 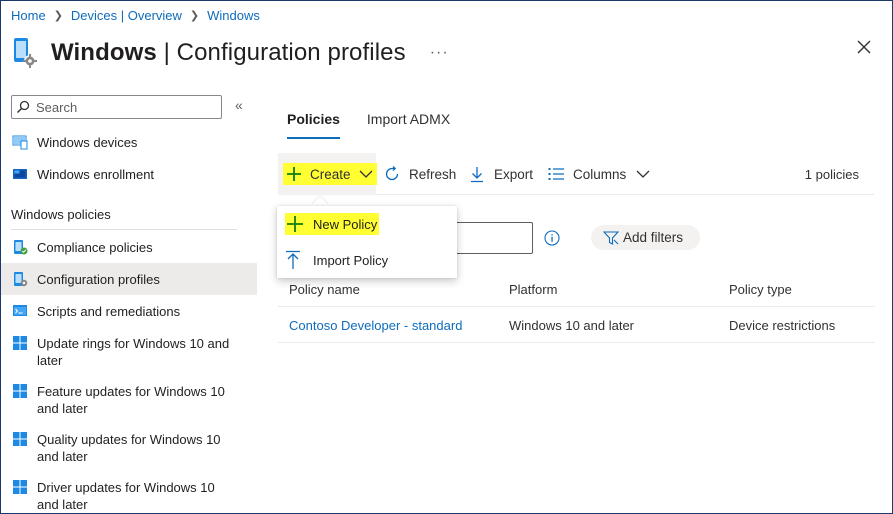 I want to click on sidebar-item-quality-updates: Quality updates for Windows 10 and later, so click(x=129, y=448).